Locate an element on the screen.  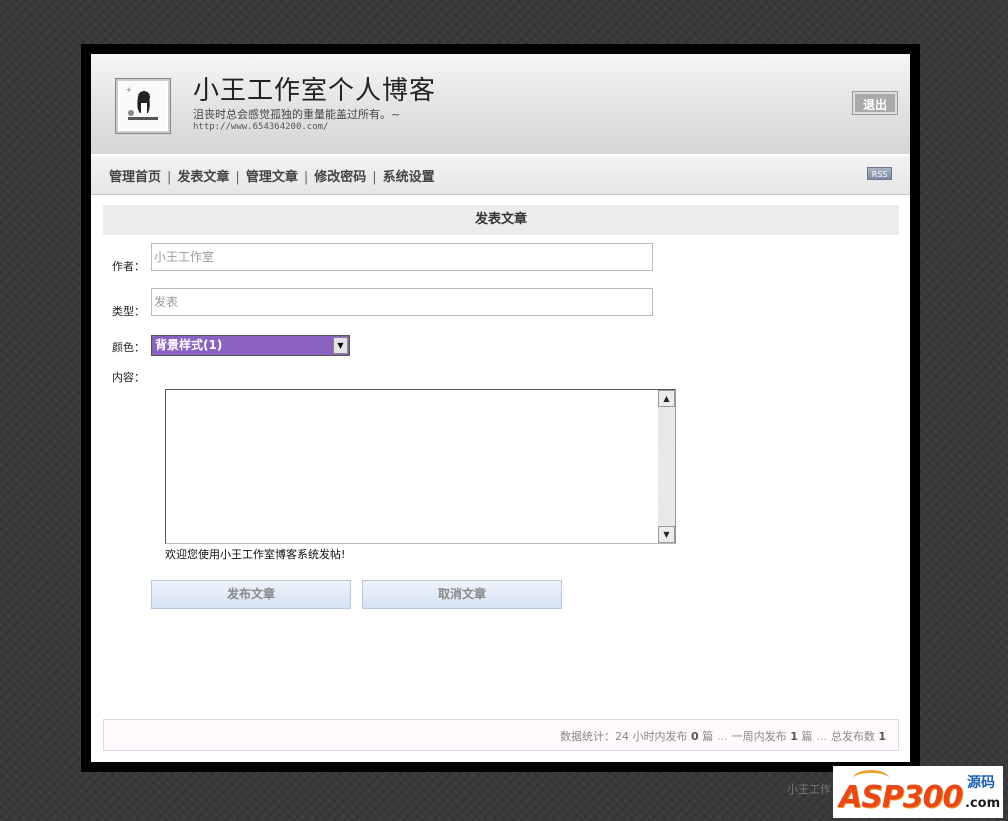
type-field: 发表 is located at coordinates (402, 302).